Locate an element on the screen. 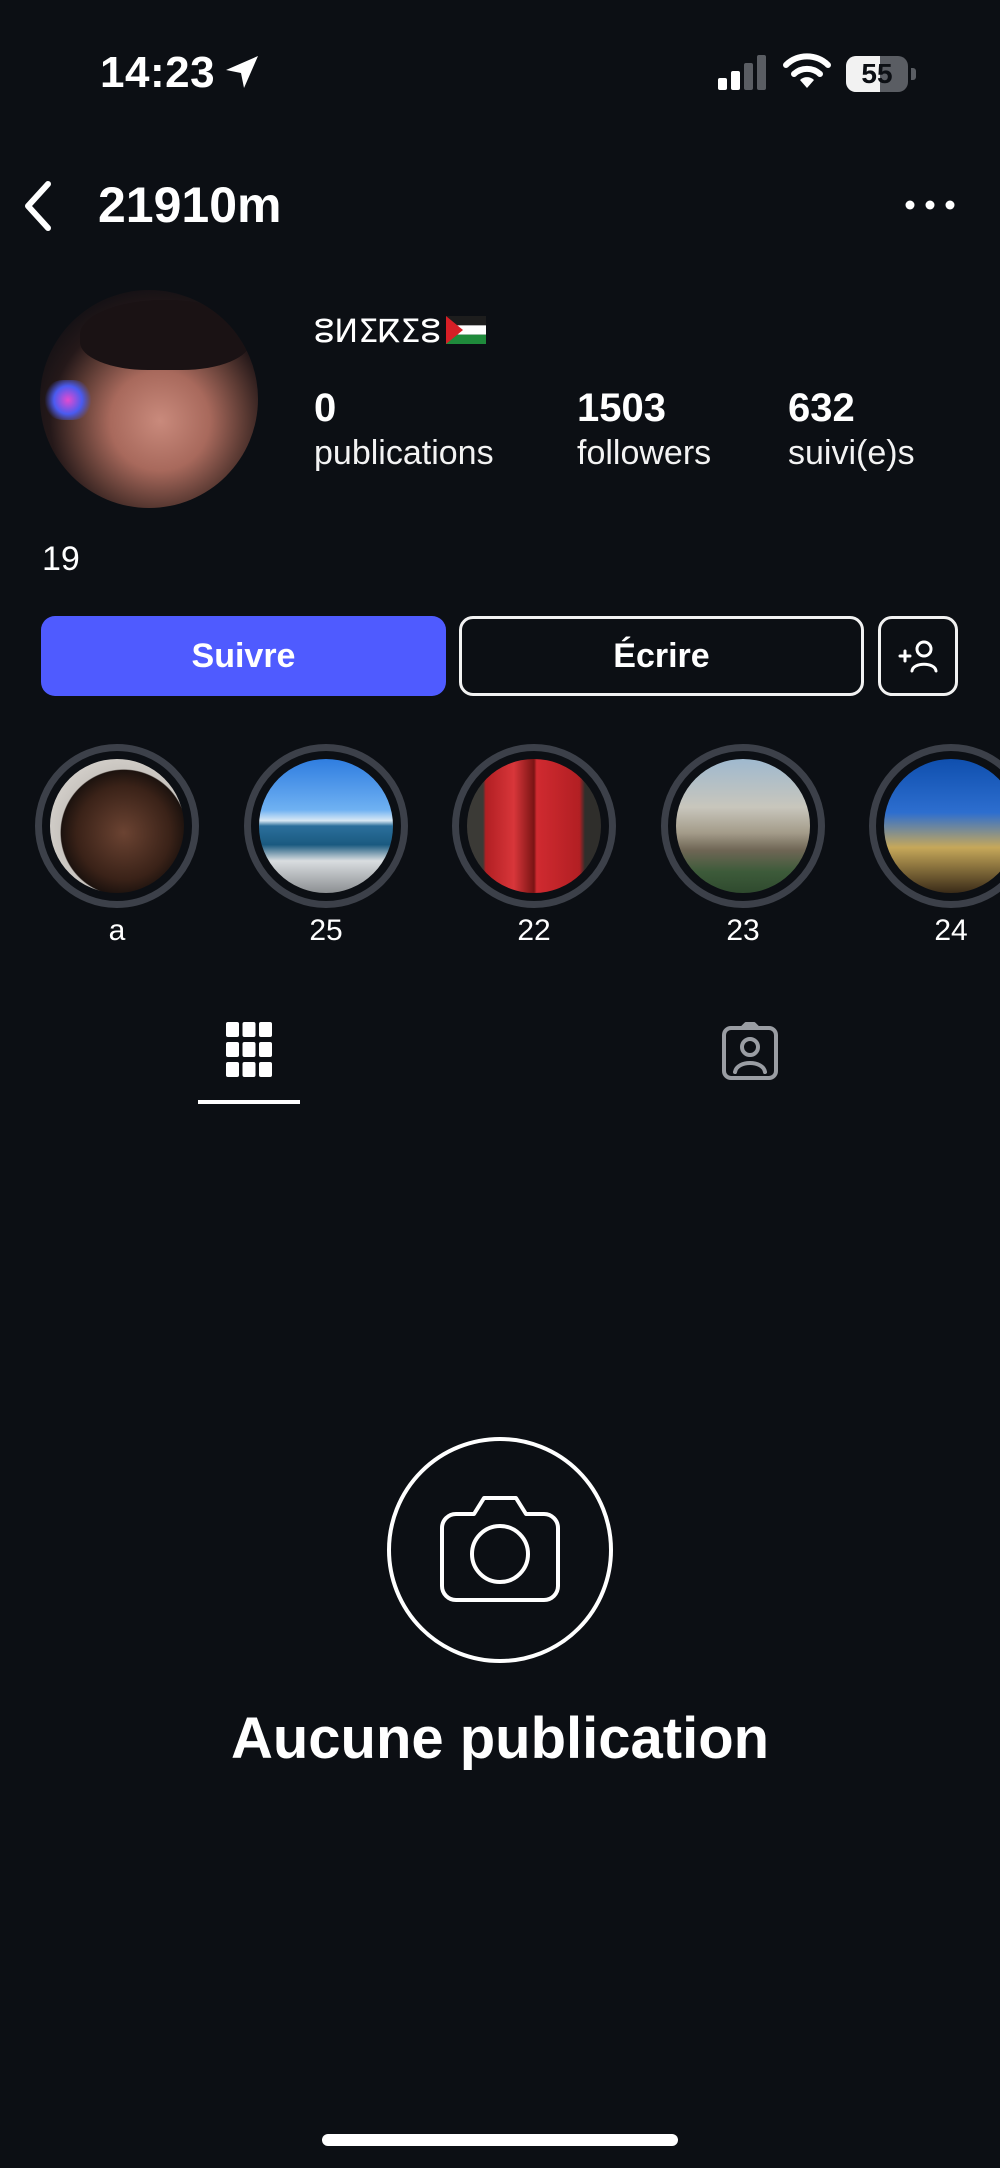 The height and width of the screenshot is (2168, 1000). followers-label: followers is located at coordinates (644, 453).